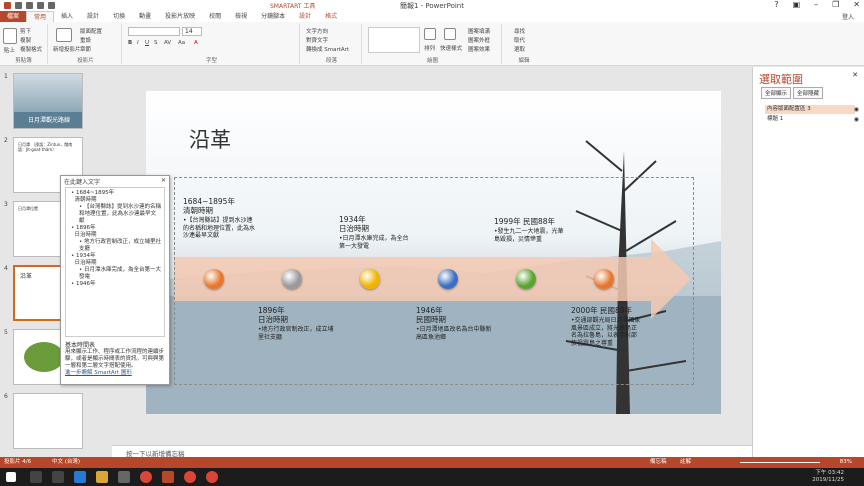 The height and width of the screenshot is (486, 864). Describe the element at coordinates (846, 462) in the screenshot. I see `zoom-level: 83%` at that location.